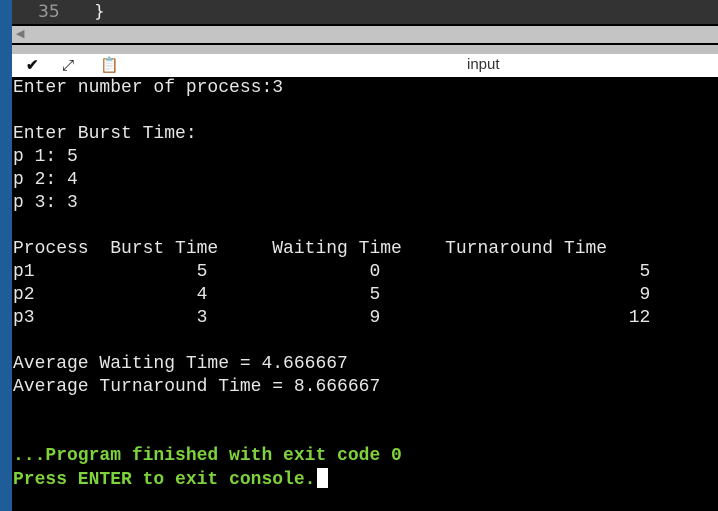 The height and width of the screenshot is (511, 718). I want to click on expand-icon: ⤢, so click(68, 65).